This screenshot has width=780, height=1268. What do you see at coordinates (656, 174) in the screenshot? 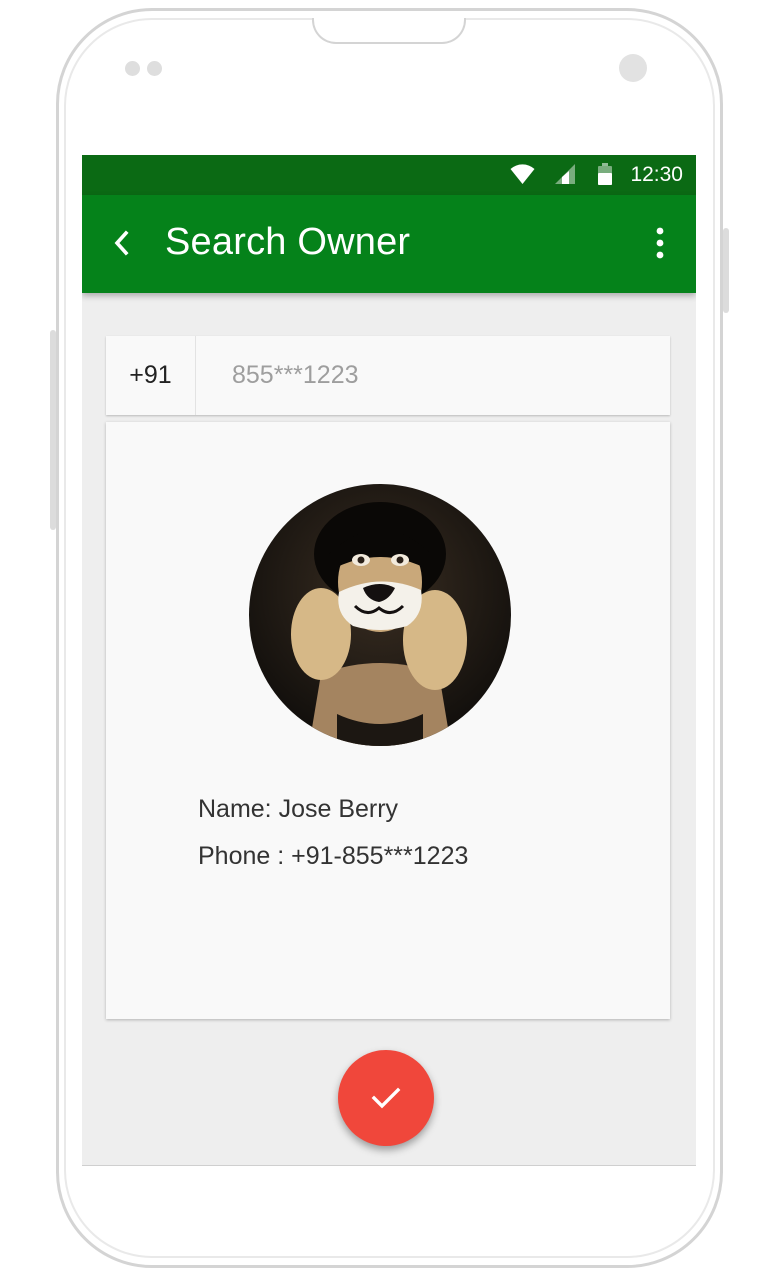
I see `status-time: 12:30` at bounding box center [656, 174].